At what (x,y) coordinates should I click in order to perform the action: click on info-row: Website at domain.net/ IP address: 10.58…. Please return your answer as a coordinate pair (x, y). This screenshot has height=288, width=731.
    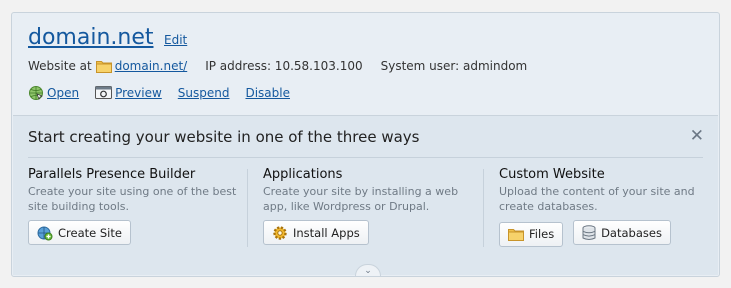
    Looking at the image, I should click on (277, 66).